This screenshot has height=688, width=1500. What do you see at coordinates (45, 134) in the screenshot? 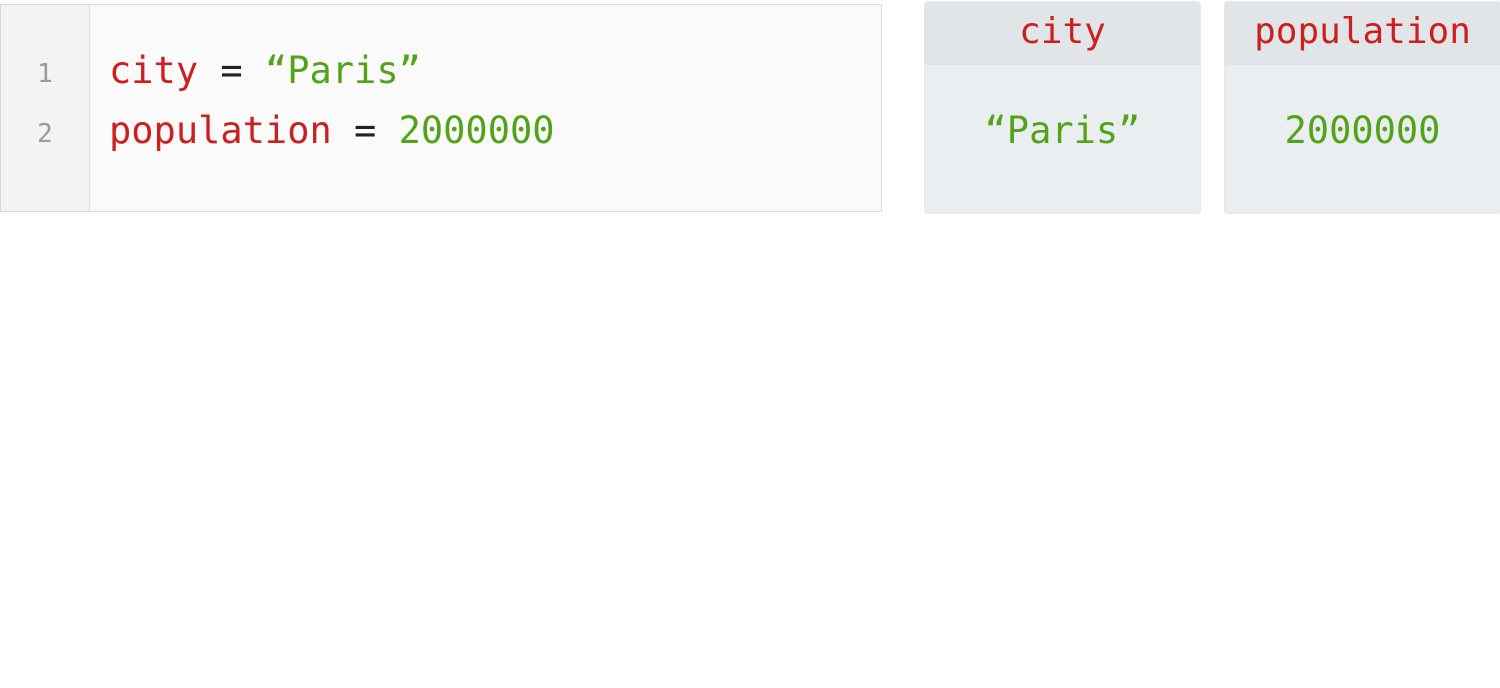
I see `line-number: 2` at bounding box center [45, 134].